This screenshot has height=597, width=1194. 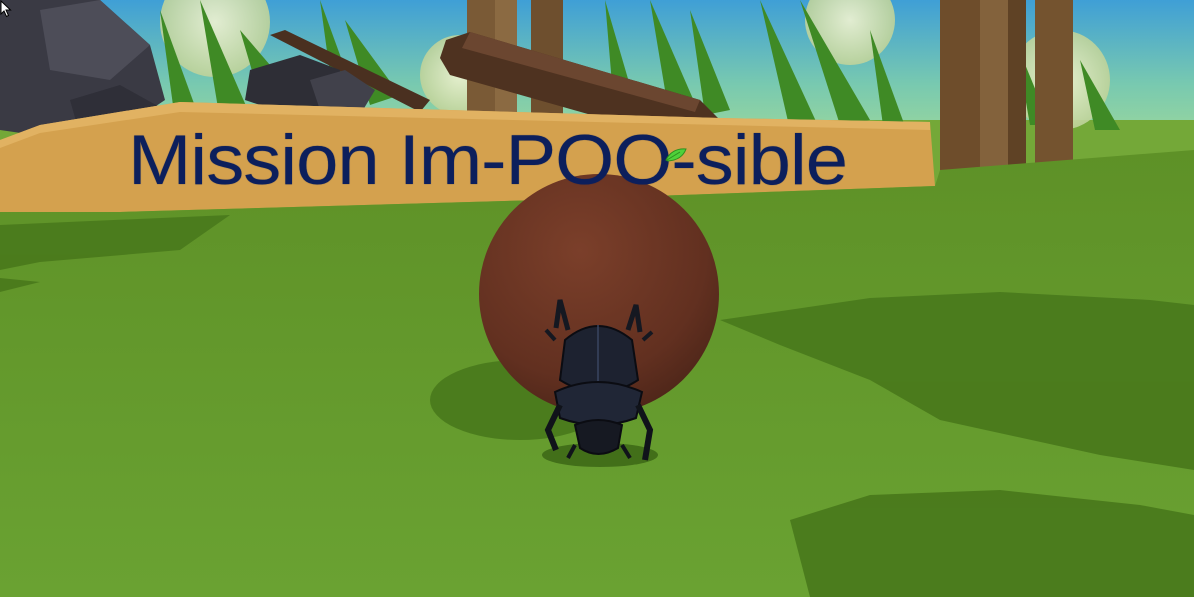 What do you see at coordinates (488, 161) in the screenshot?
I see `game-title: Mission Im-POO-sible` at bounding box center [488, 161].